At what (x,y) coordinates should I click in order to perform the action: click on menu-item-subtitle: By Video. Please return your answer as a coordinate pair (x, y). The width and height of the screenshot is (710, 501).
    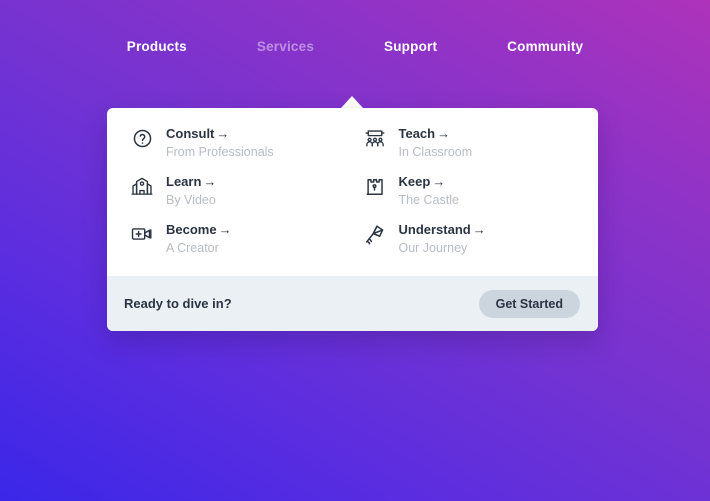
    Looking at the image, I should click on (191, 200).